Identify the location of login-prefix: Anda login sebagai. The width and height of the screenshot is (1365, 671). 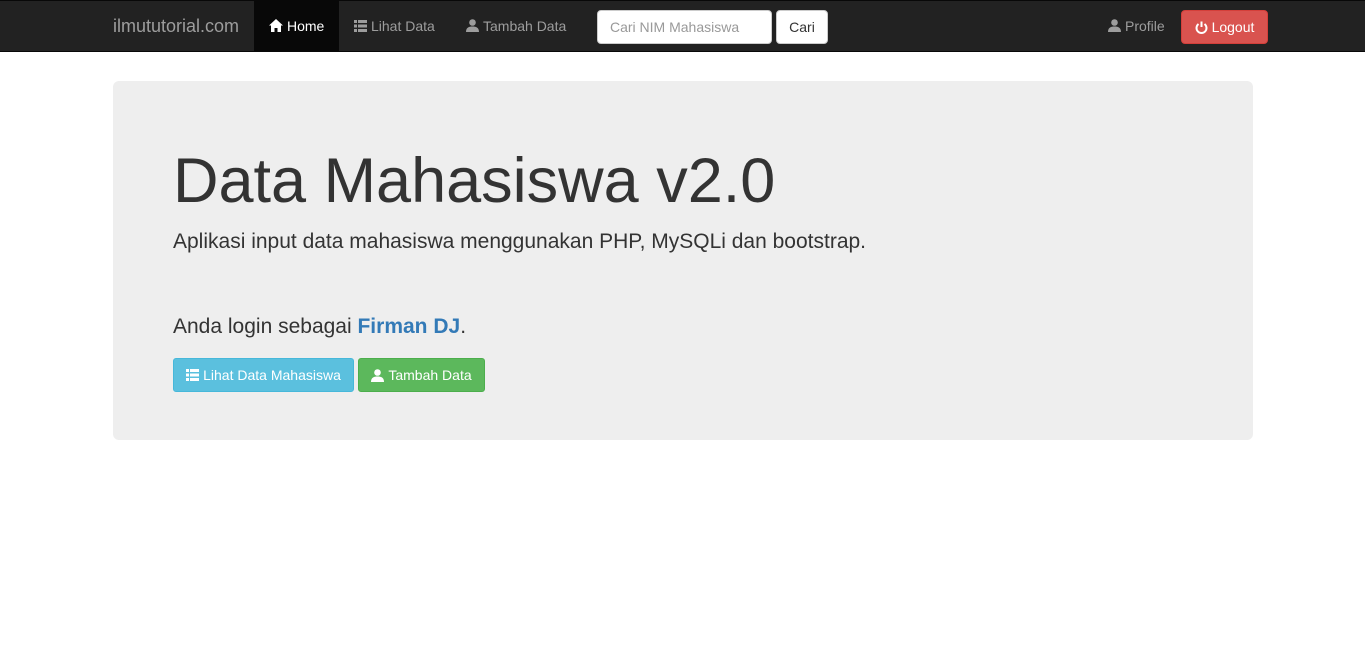
(265, 326).